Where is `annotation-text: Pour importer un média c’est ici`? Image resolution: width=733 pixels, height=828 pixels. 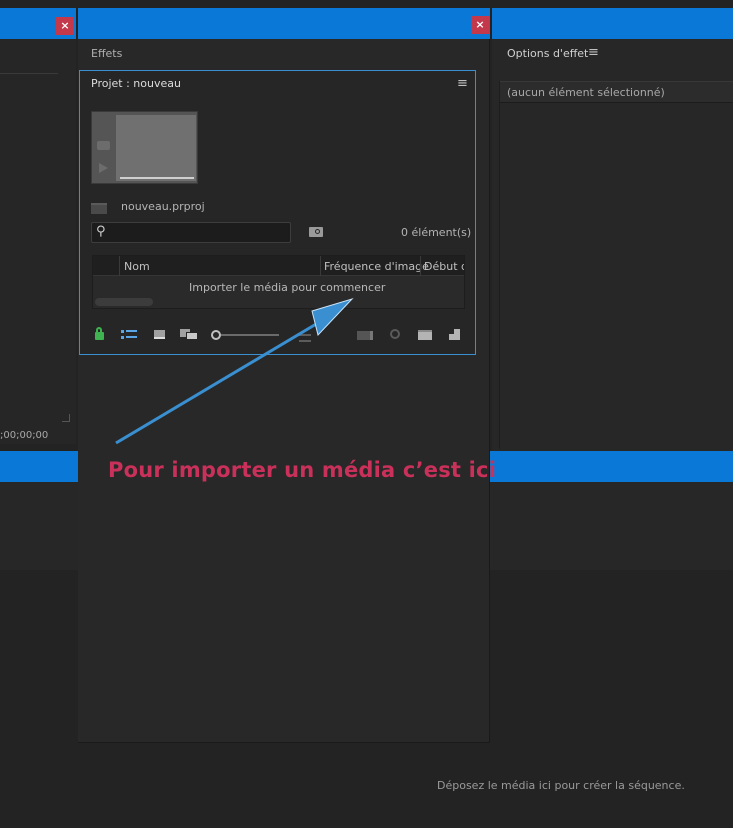 annotation-text: Pour importer un média c’est ici is located at coordinates (302, 470).